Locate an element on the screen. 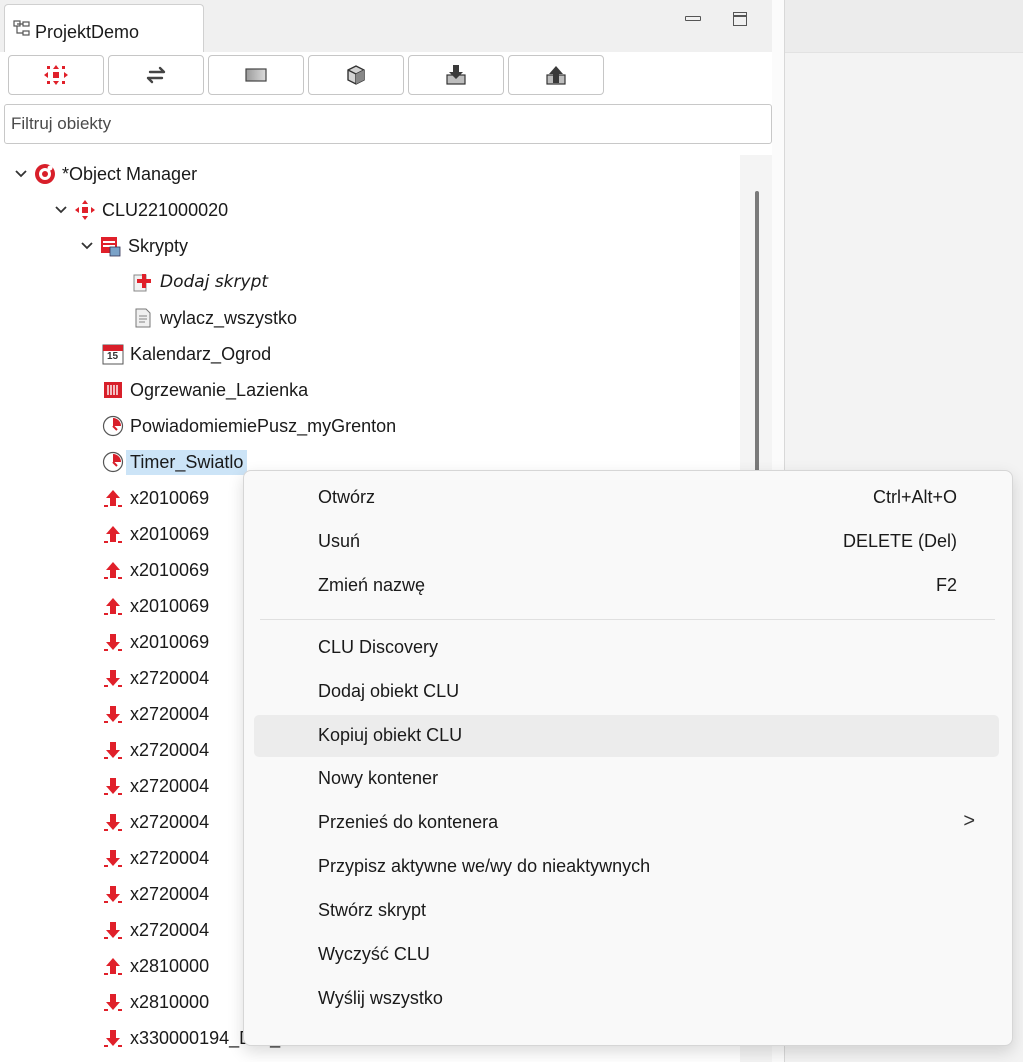 The height and width of the screenshot is (1062, 1023). menu-item-label: Nowy kontener is located at coordinates (378, 778).